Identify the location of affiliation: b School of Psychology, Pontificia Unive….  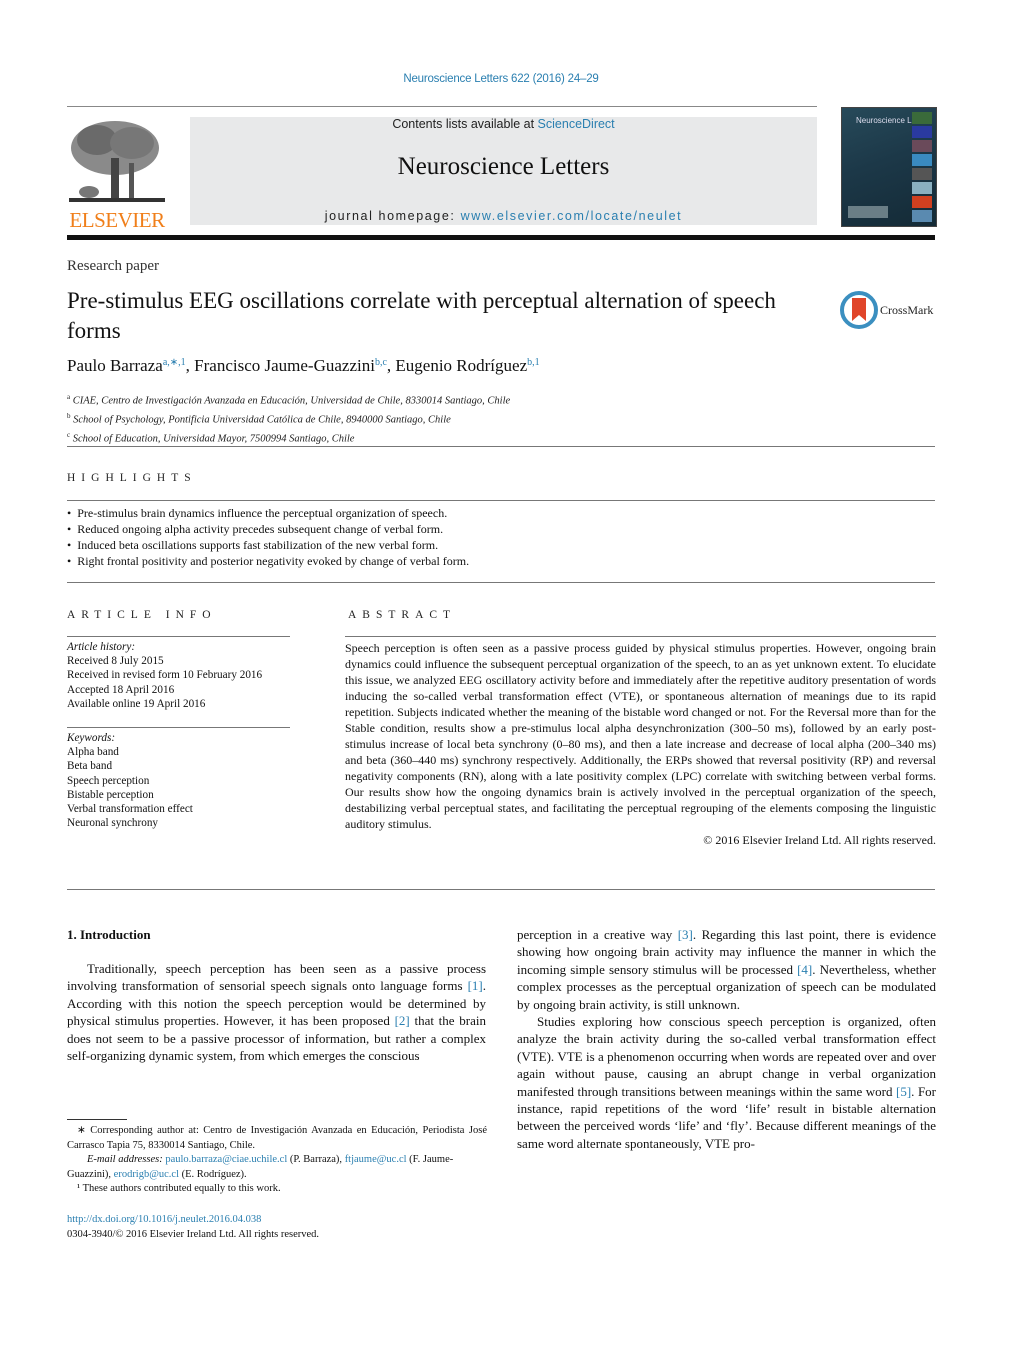
(259, 419).